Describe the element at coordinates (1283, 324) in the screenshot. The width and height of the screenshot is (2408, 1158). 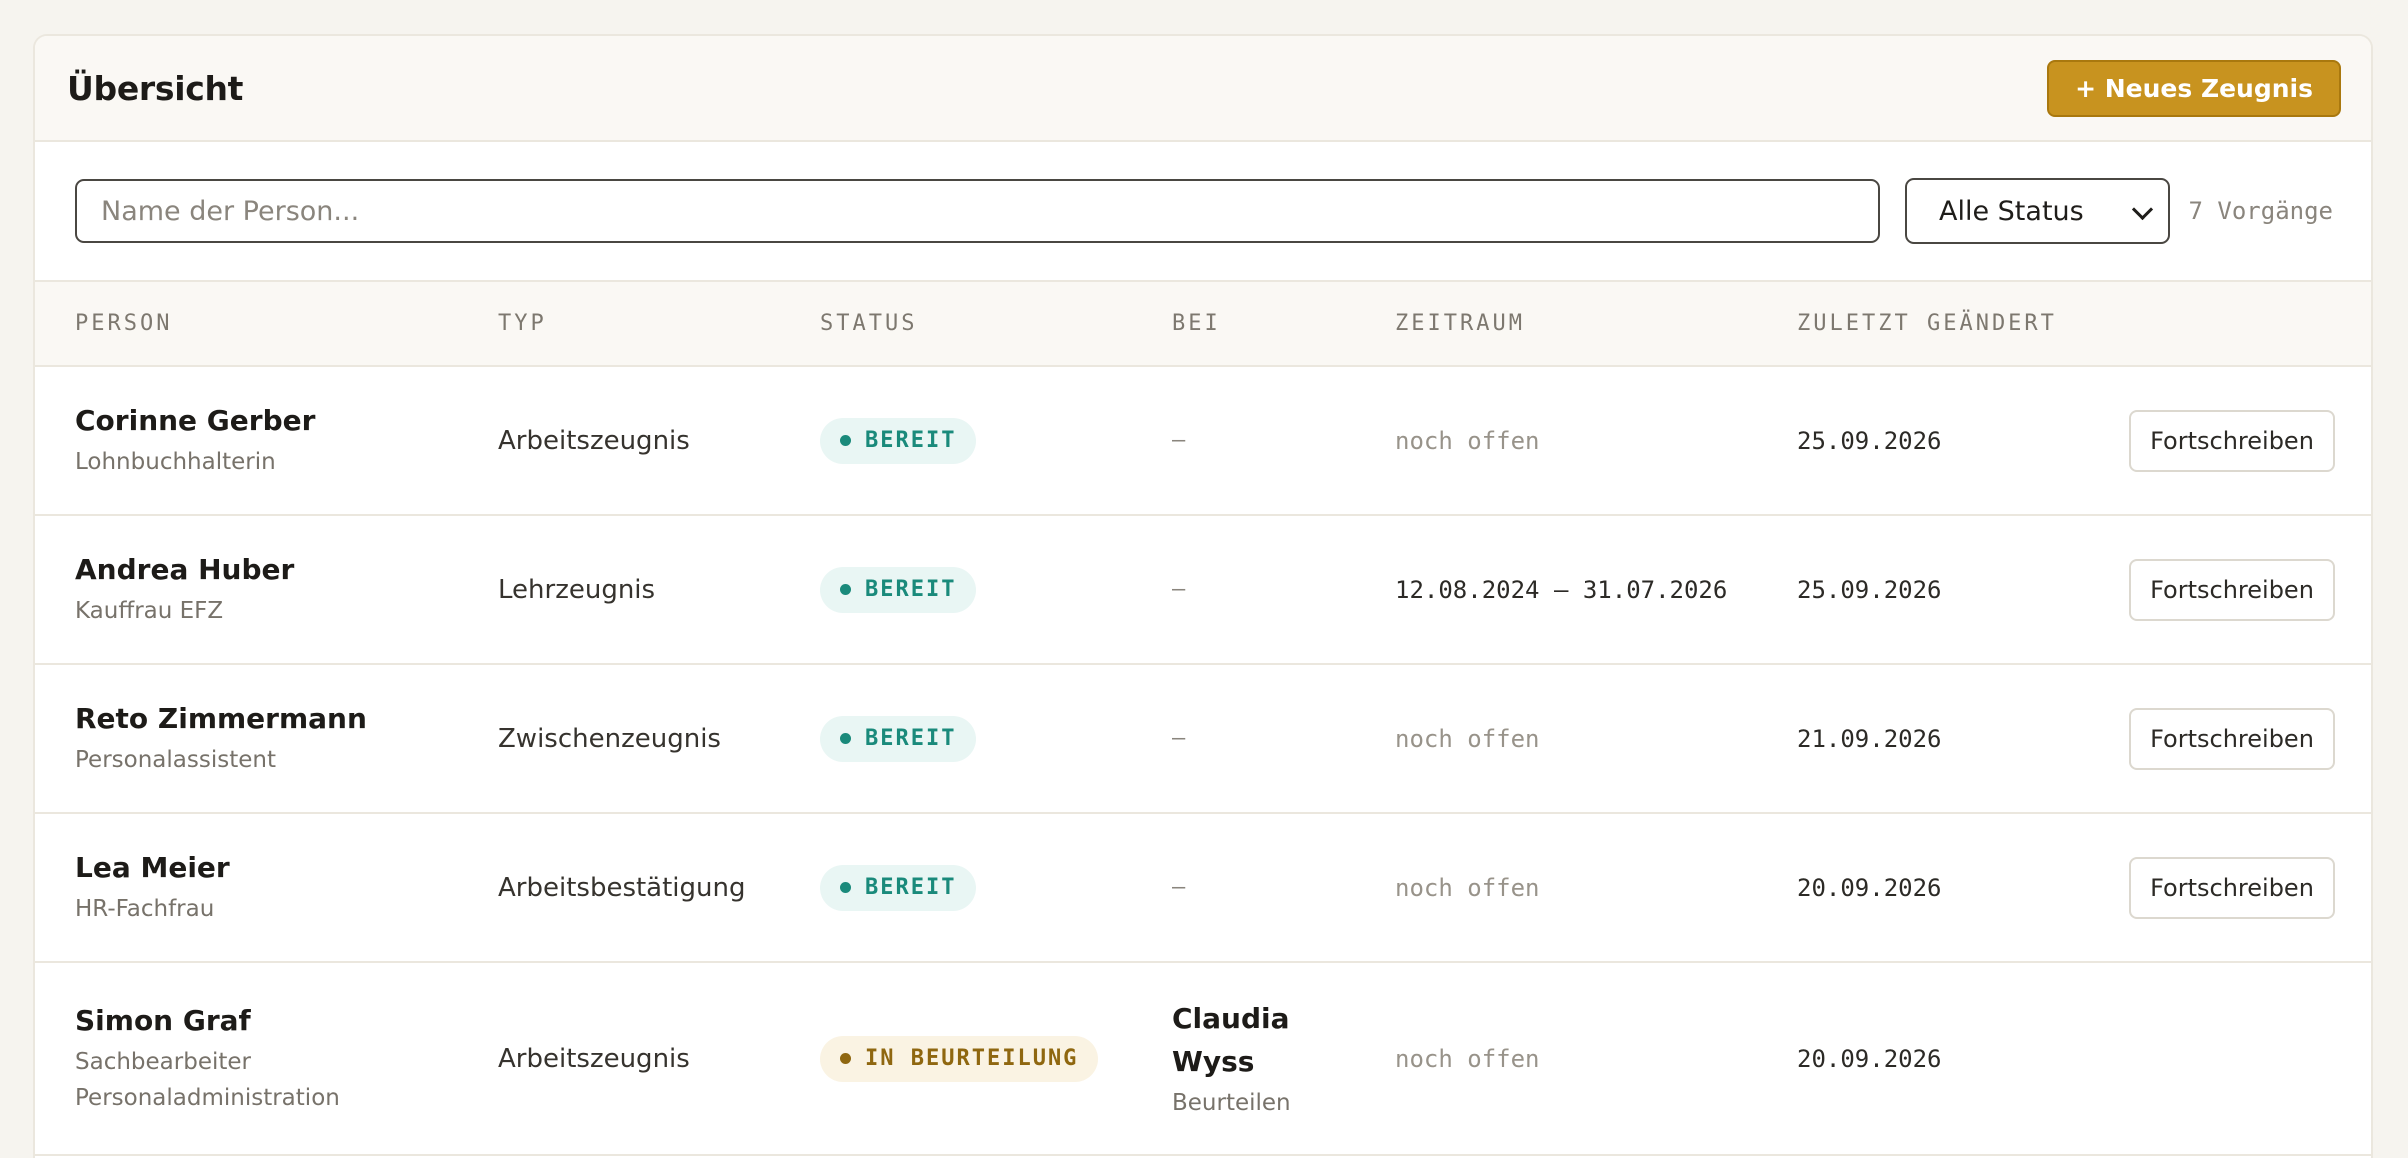
I see `column-header-assignee: BEI` at that location.